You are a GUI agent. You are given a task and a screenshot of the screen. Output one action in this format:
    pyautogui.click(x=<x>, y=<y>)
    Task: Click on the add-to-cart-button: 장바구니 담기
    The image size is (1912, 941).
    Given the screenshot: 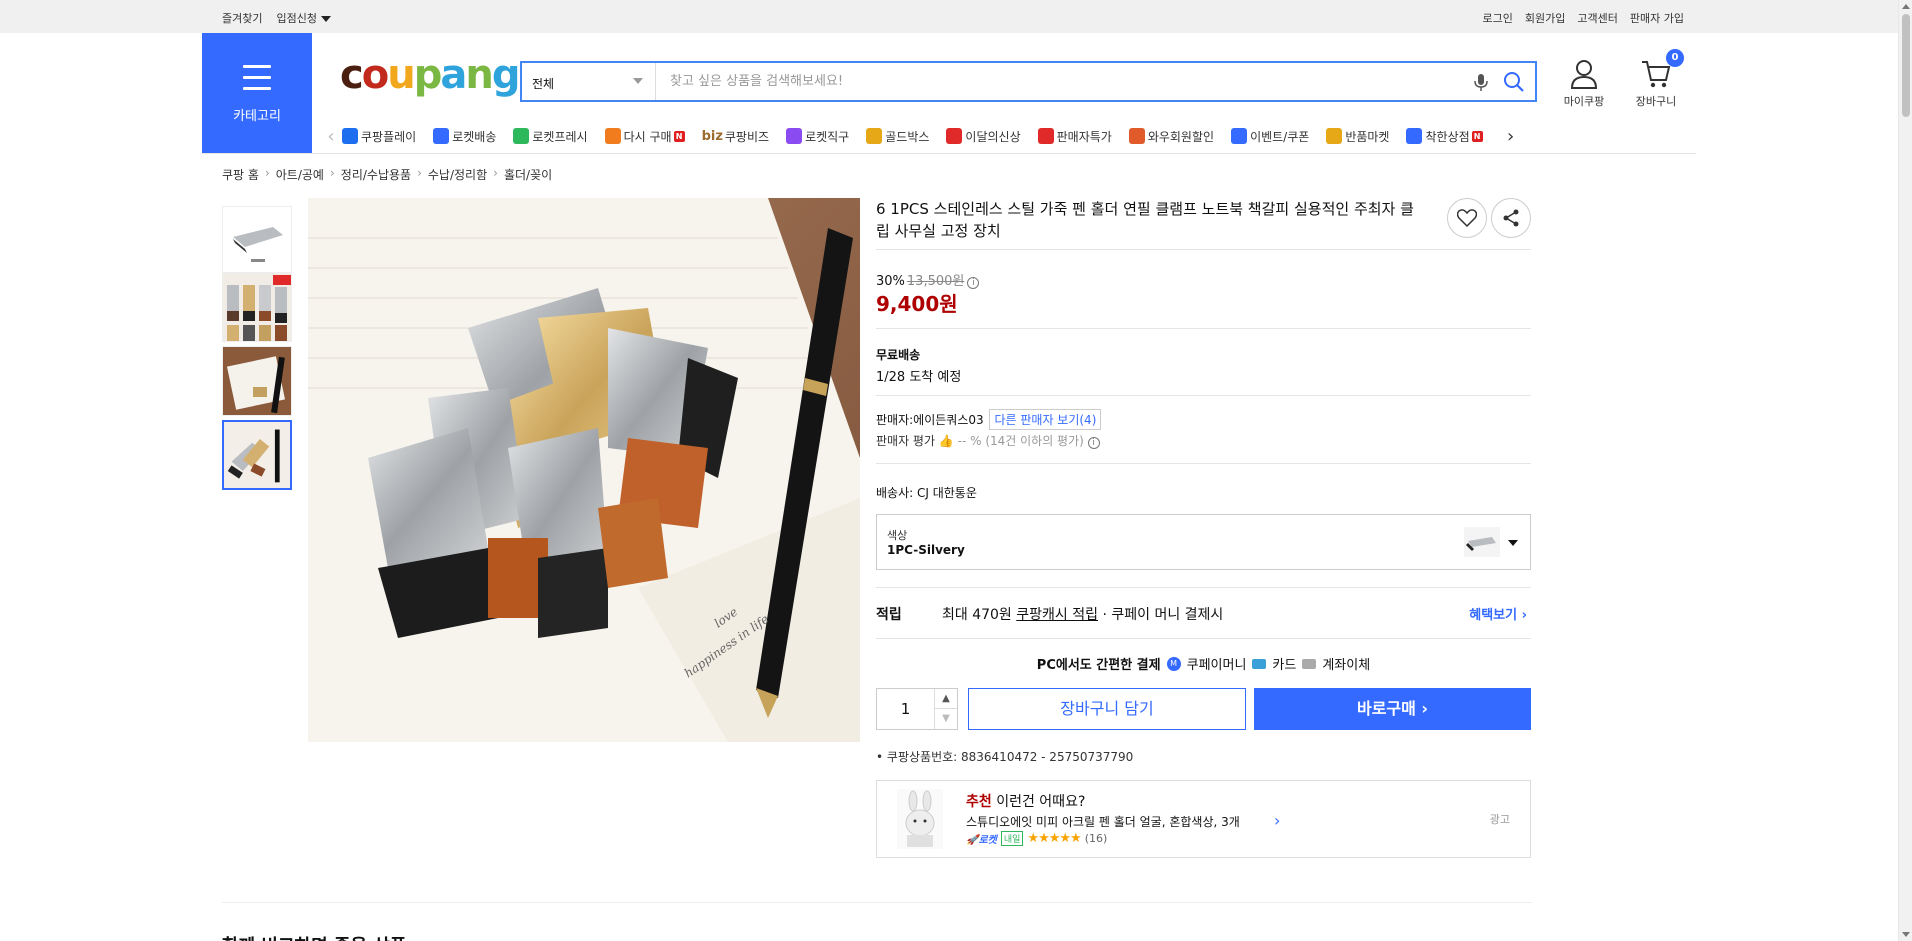 What is the action you would take?
    pyautogui.click(x=1107, y=709)
    